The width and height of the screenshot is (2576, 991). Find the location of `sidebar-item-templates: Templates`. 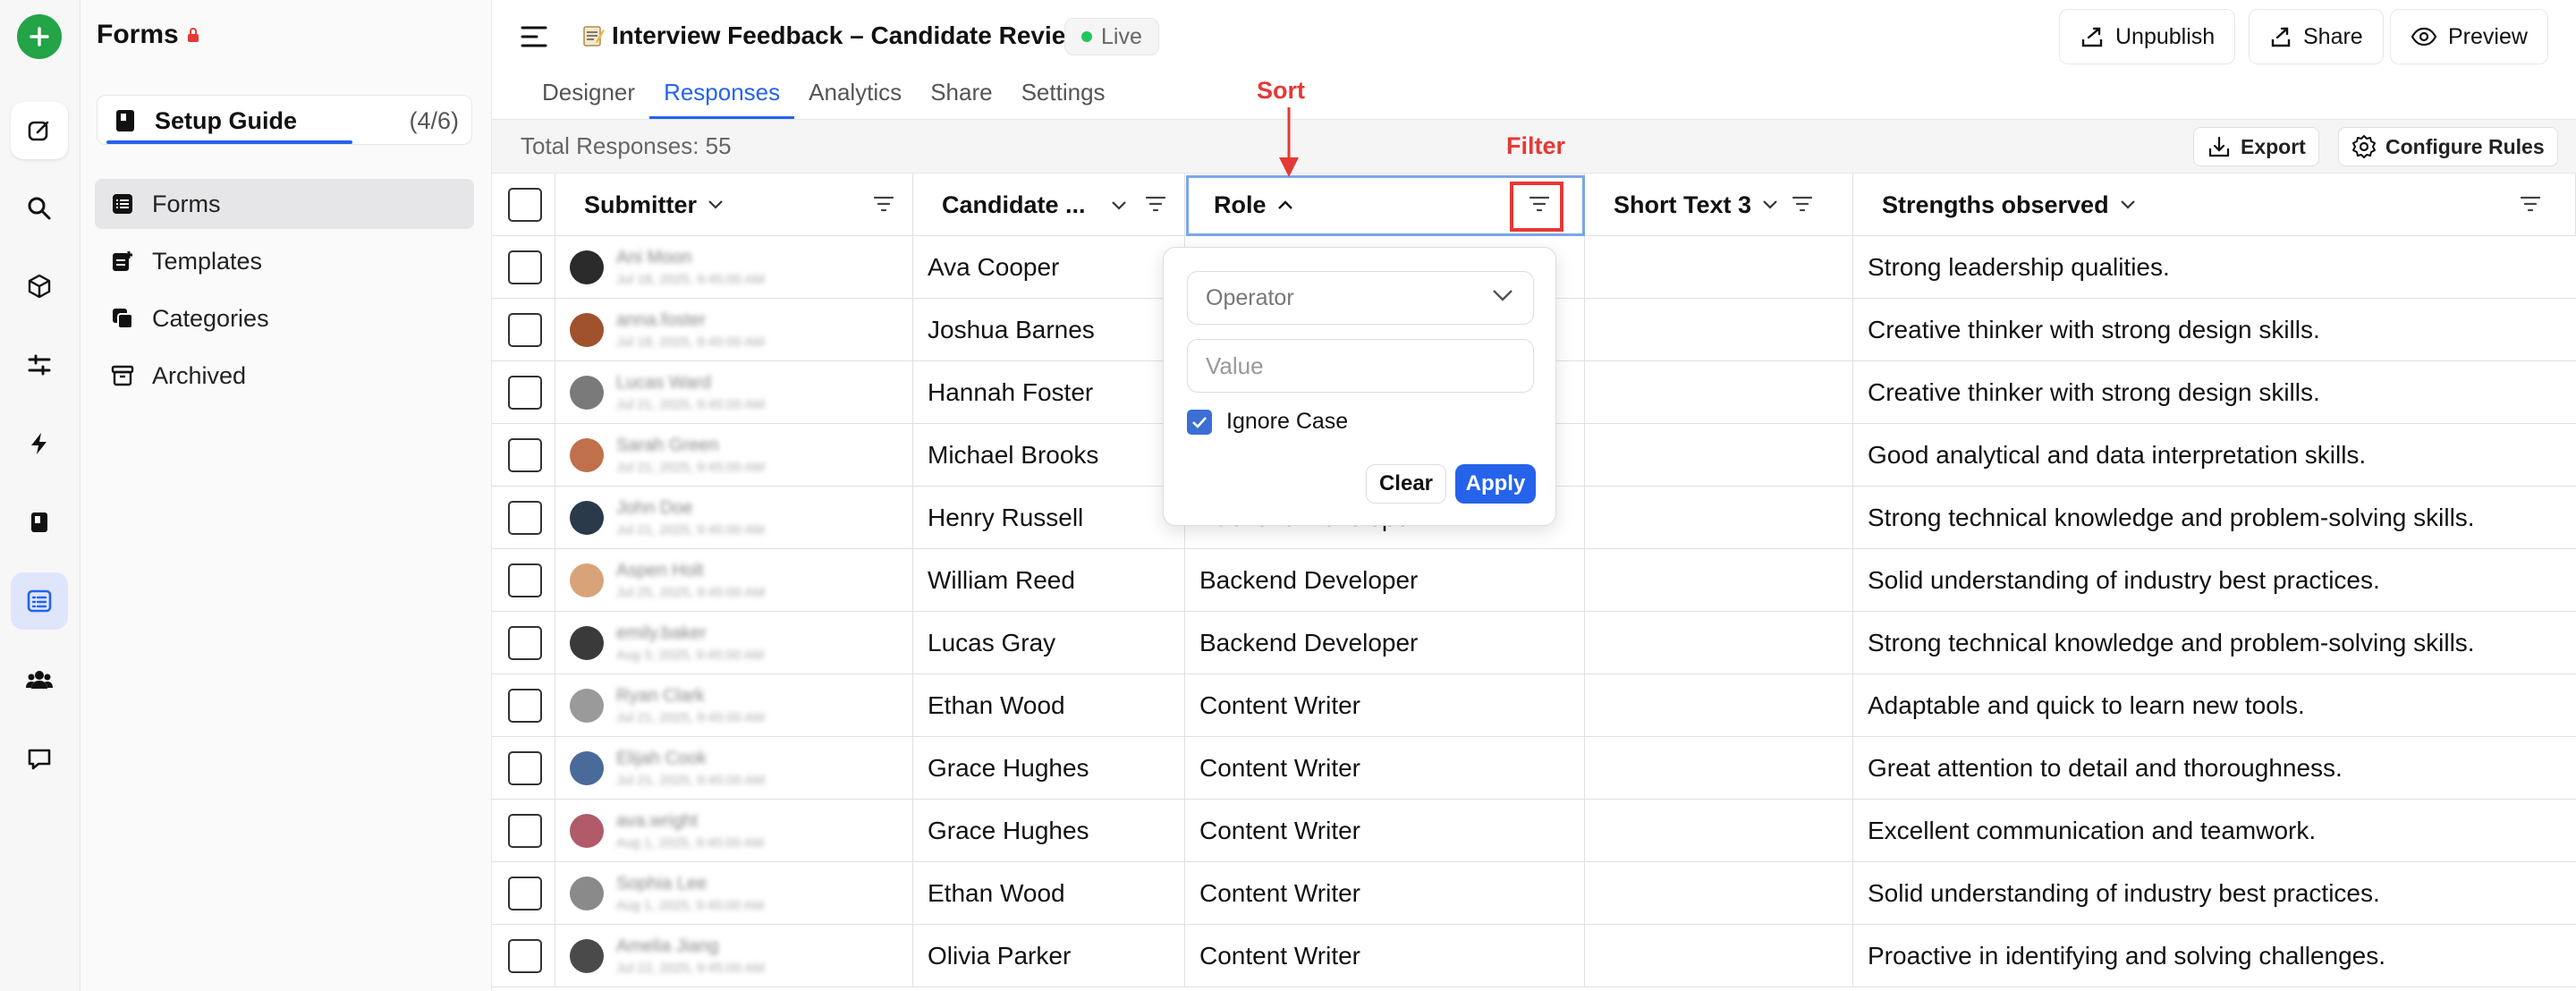

sidebar-item-templates: Templates is located at coordinates (284, 261).